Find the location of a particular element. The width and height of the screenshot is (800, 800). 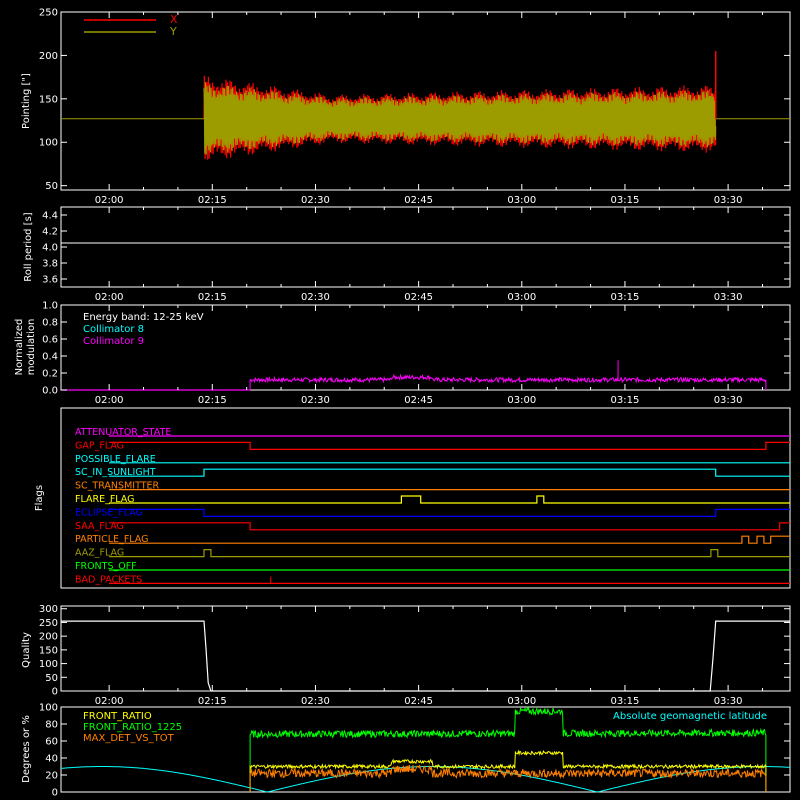

flag-label: ECLIPSE_FLAG is located at coordinates (109, 512).